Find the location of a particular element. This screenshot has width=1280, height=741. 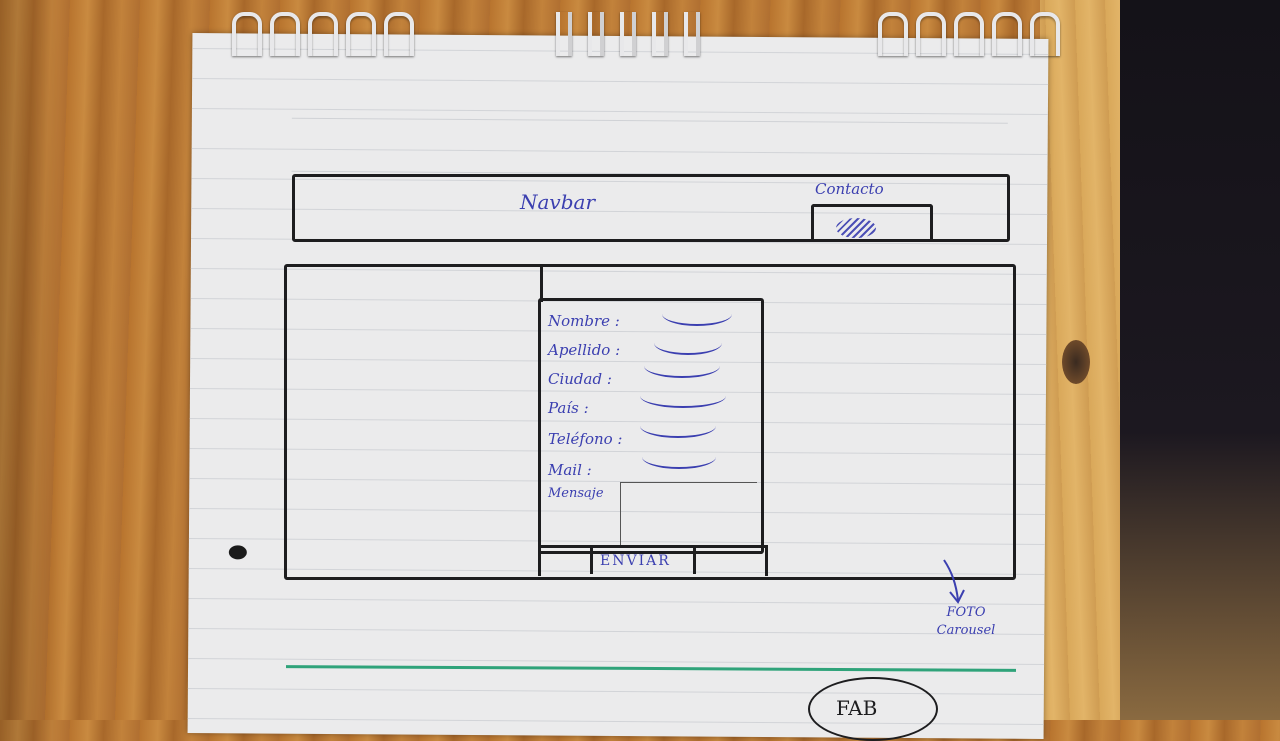

scribble-icon is located at coordinates (856, 228).